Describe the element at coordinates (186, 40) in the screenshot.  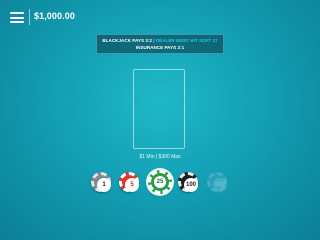
I see `dealer-rule-text: DEALER MUST HIT SOFT 17` at that location.